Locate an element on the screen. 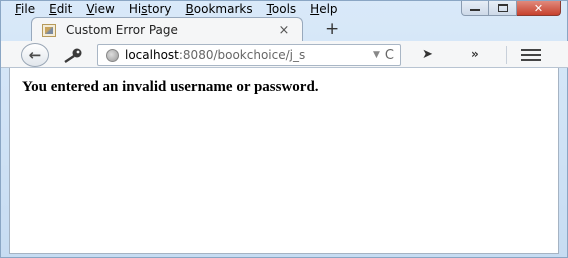 Image resolution: width=568 pixels, height=258 pixels. key-icon is located at coordinates (73, 55).